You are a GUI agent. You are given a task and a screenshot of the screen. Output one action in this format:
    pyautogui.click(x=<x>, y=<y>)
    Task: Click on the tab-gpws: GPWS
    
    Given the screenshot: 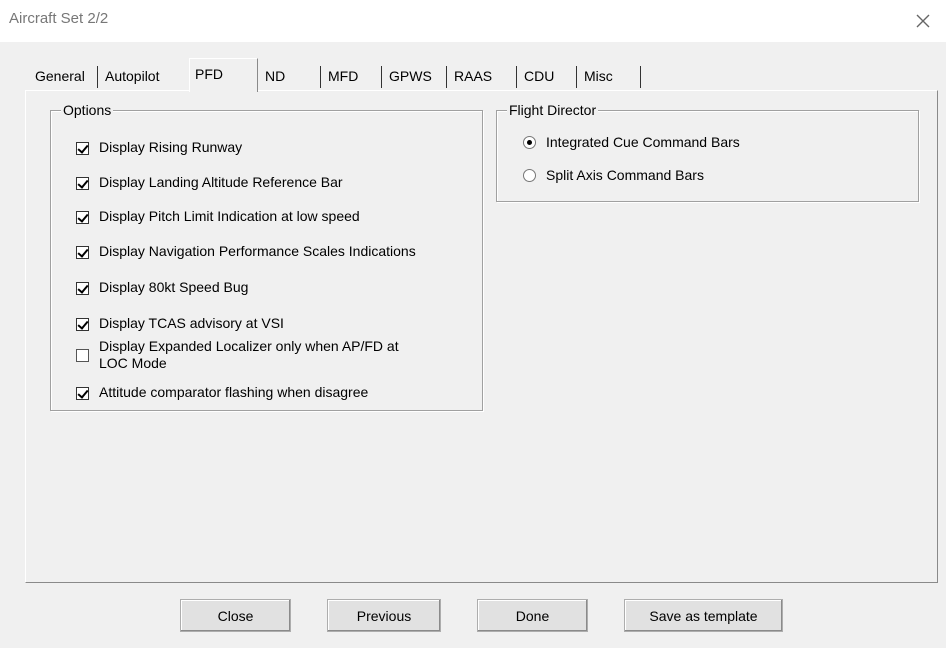 What is the action you would take?
    pyautogui.click(x=414, y=76)
    